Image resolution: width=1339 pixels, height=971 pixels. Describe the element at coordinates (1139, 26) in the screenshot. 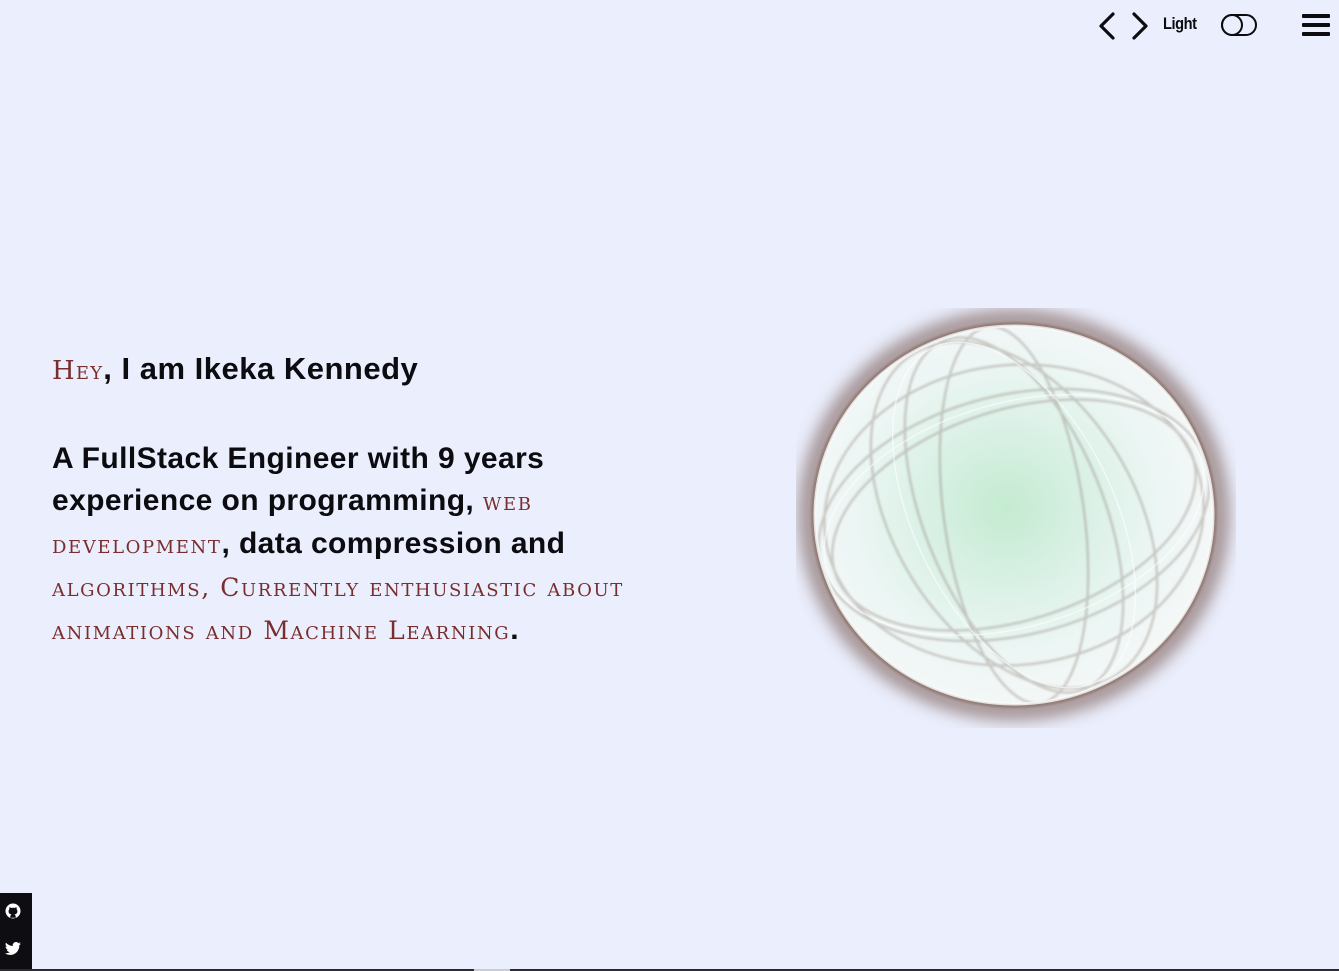

I see `chevron-right-icon` at that location.